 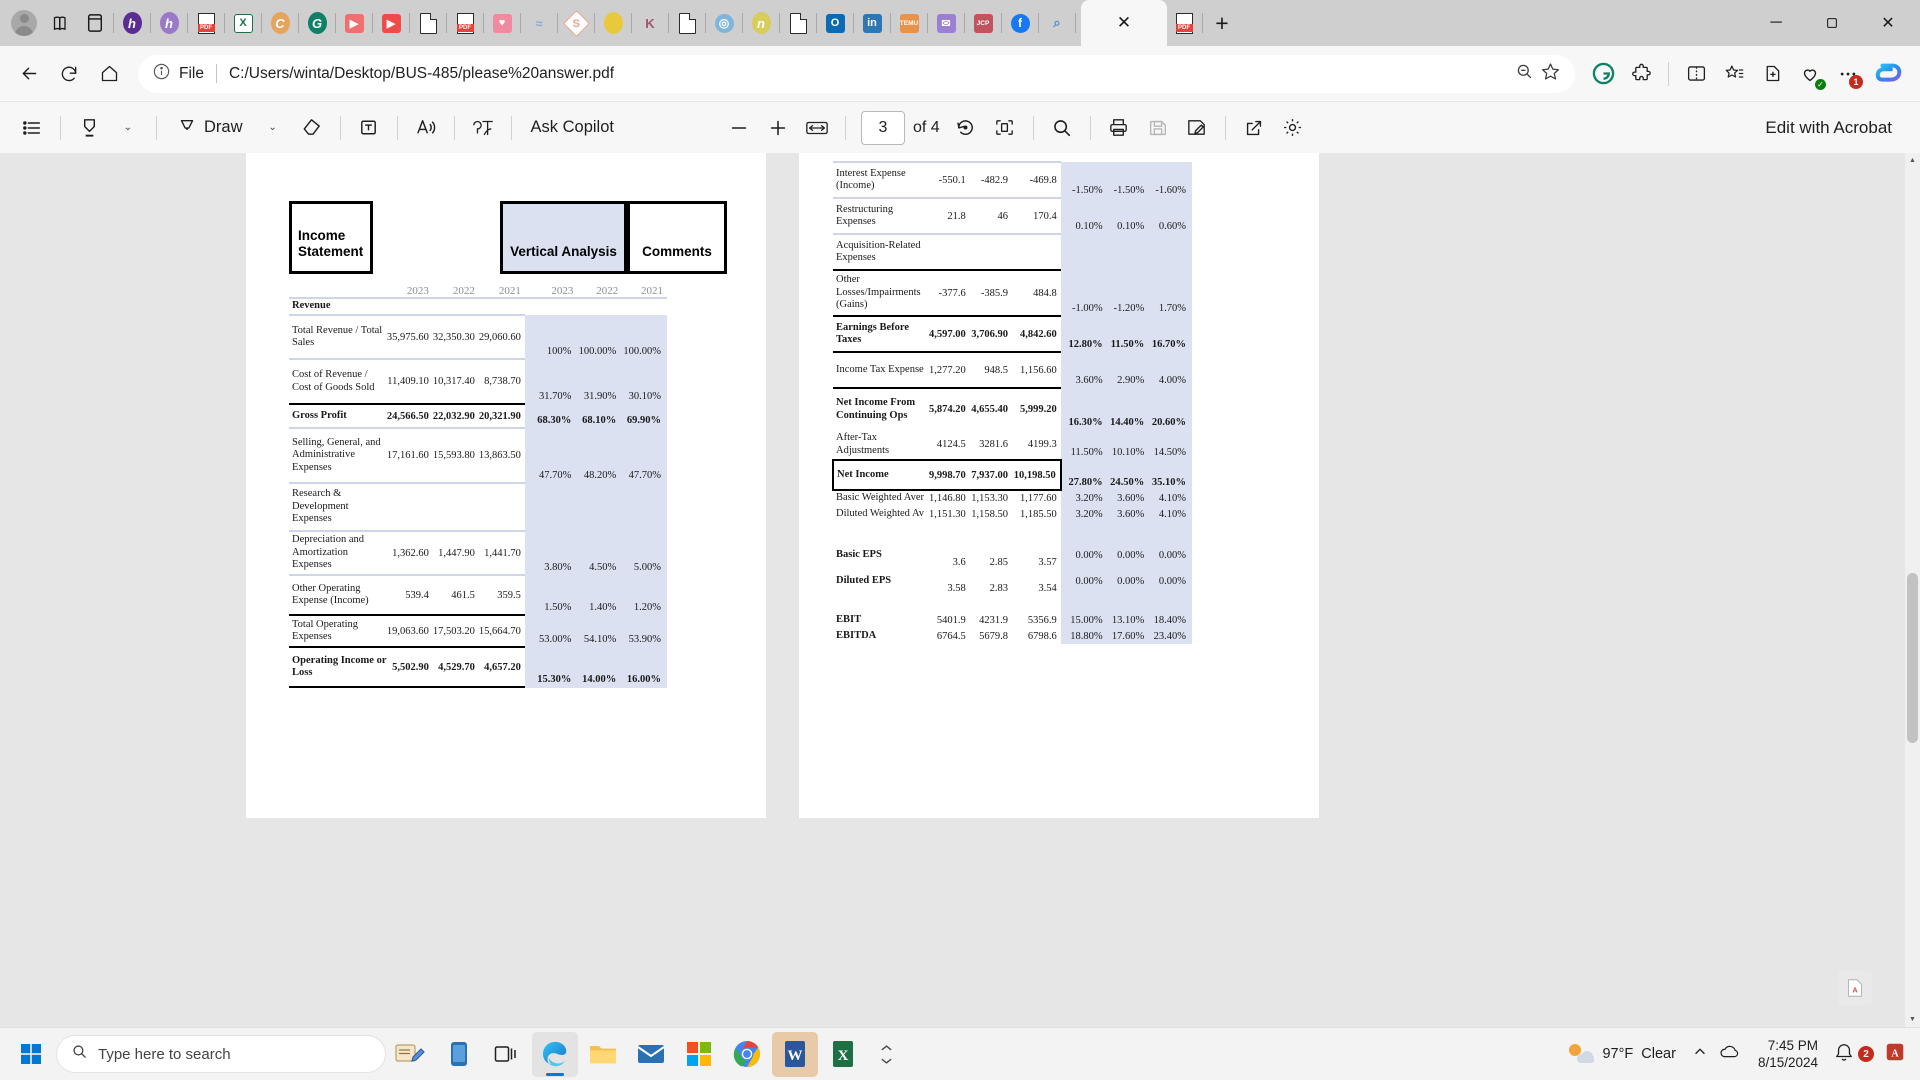 I want to click on favorite-tab-youtube-1: ▶, so click(x=354, y=23).